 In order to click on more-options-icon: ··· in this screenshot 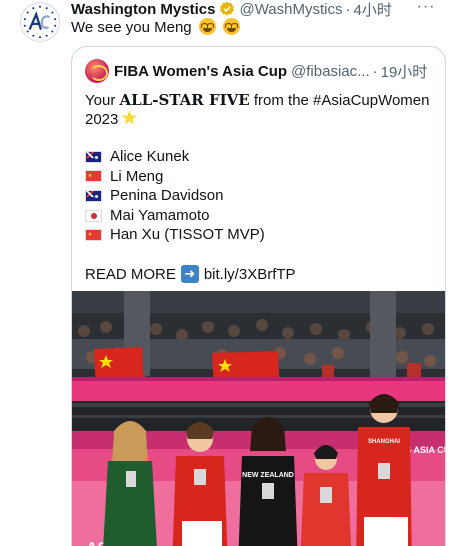, I will do `click(426, 9)`.